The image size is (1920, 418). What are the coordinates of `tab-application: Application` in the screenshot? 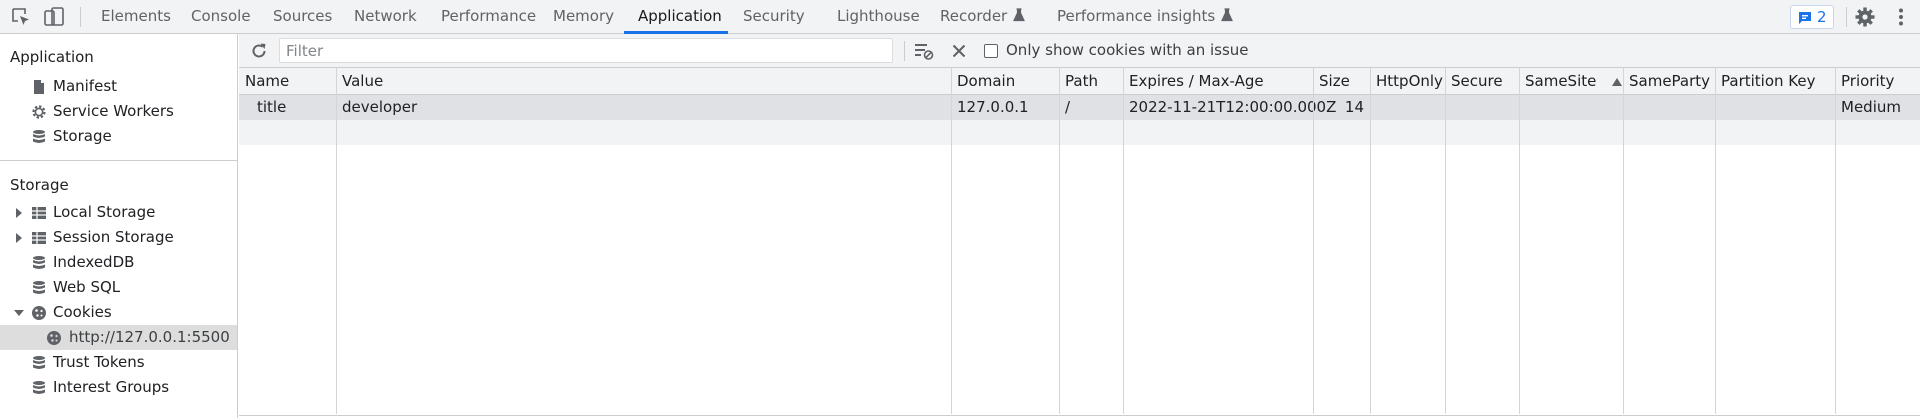 It's located at (680, 17).